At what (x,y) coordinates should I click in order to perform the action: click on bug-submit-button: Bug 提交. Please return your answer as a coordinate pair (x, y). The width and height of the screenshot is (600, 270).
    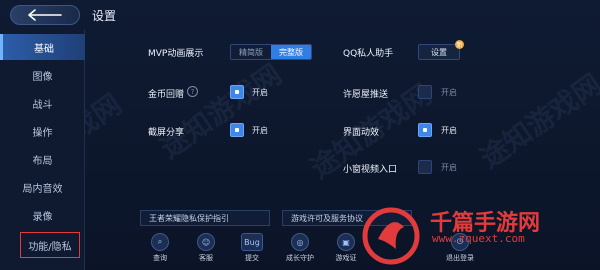
    Looking at the image, I should click on (252, 250).